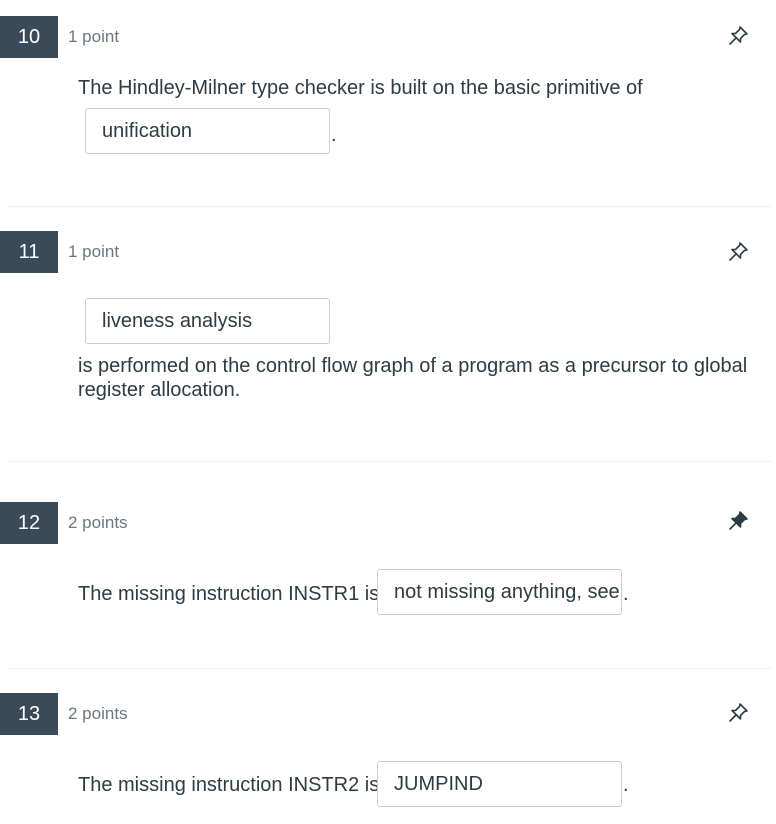 This screenshot has width=776, height=824. I want to click on answer-input: JUMPIND, so click(499, 784).